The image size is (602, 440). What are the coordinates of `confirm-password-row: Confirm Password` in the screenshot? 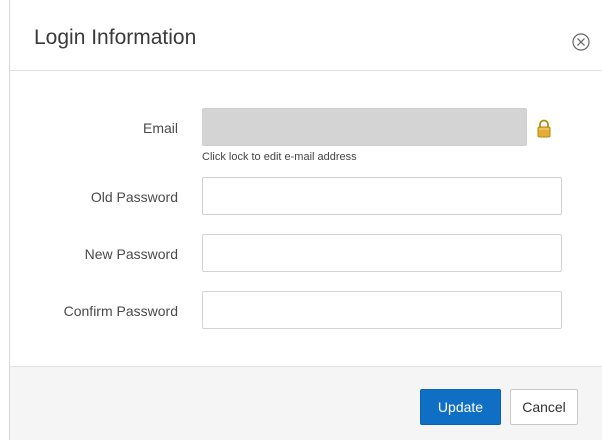 It's located at (306, 311).